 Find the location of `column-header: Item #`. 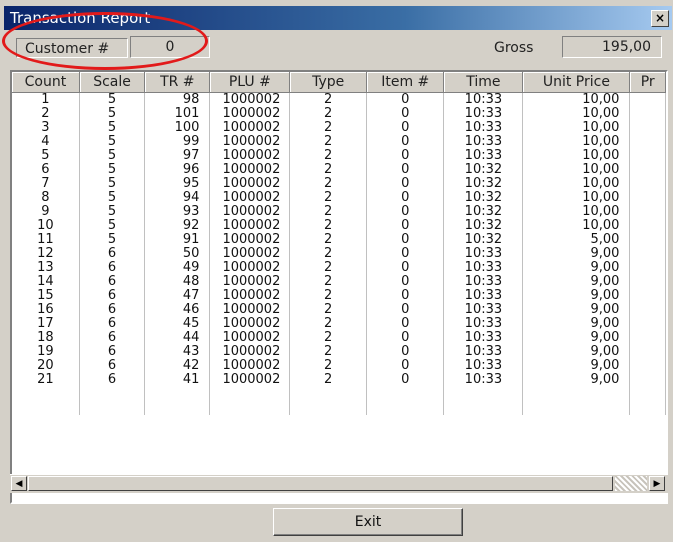

column-header: Item # is located at coordinates (405, 82).